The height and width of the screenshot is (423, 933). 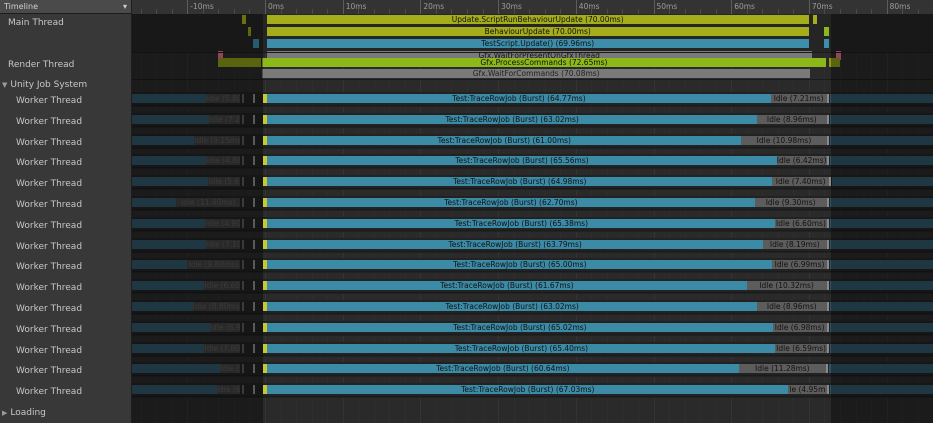 I want to click on ruler-tick: 40ms, so click(x=587, y=7).